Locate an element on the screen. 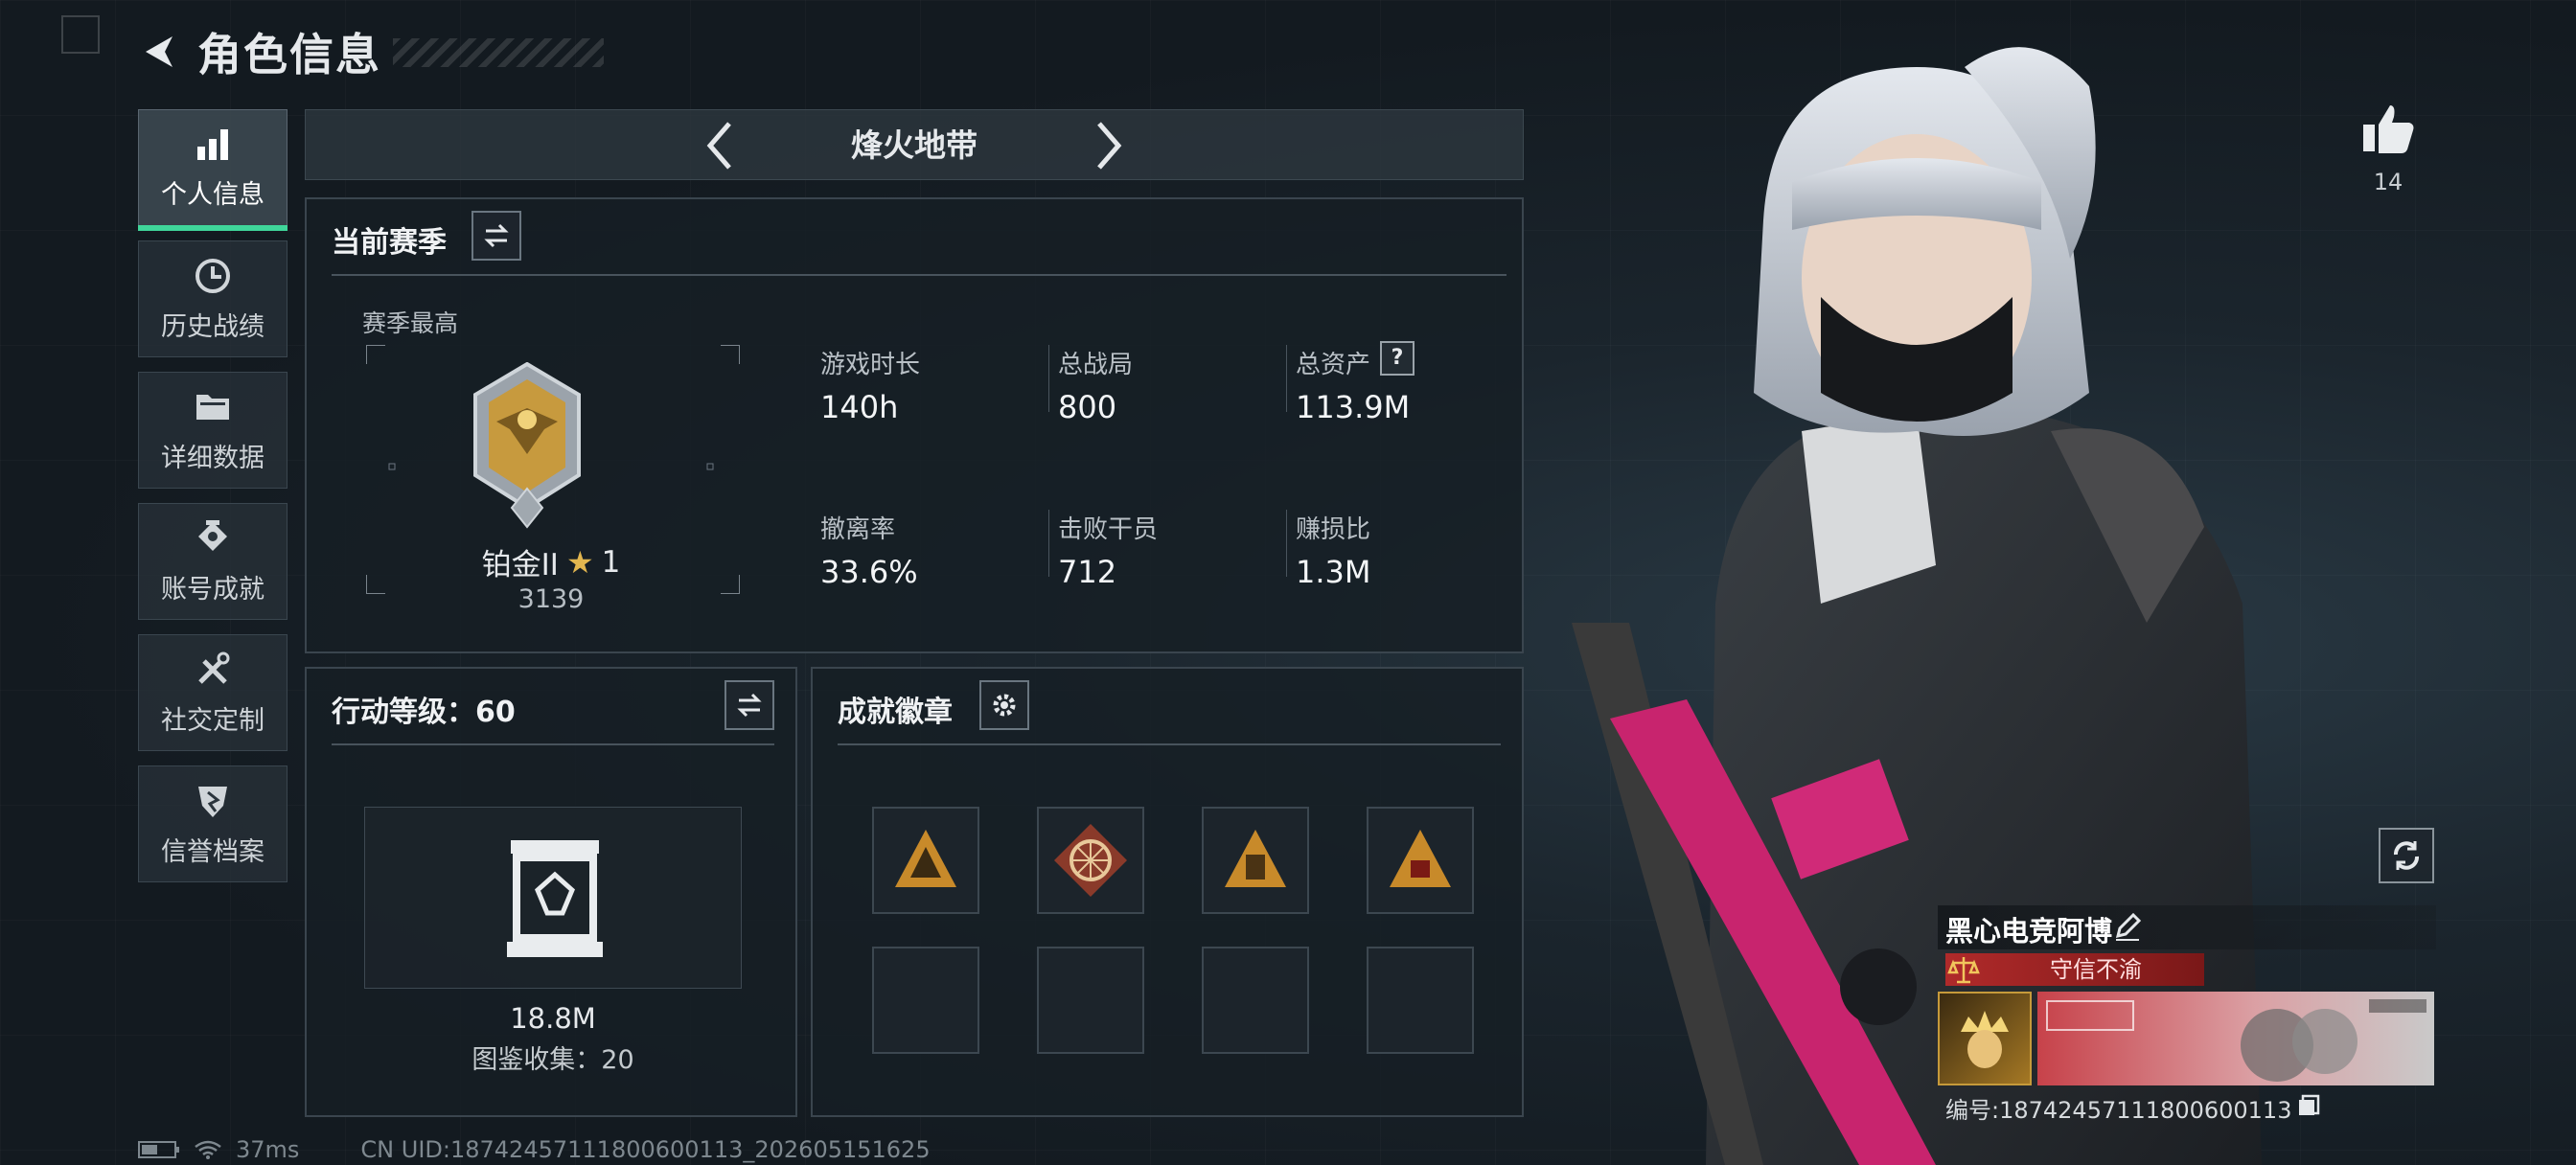  copy-id-button is located at coordinates (2308, 1108).